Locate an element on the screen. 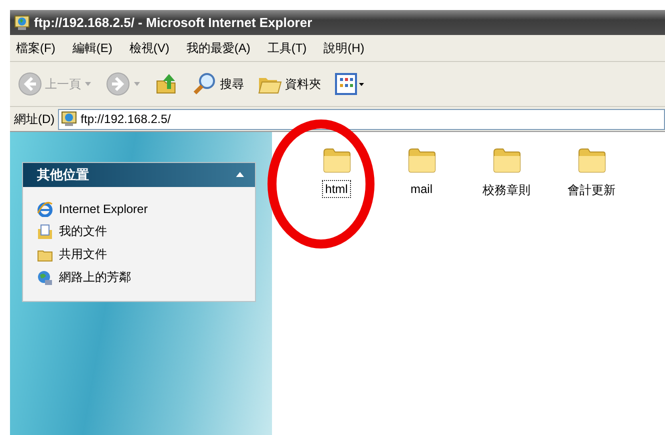 Image resolution: width=665 pixels, height=435 pixels. address-field: ftp://192.168.2.5/ is located at coordinates (361, 119).